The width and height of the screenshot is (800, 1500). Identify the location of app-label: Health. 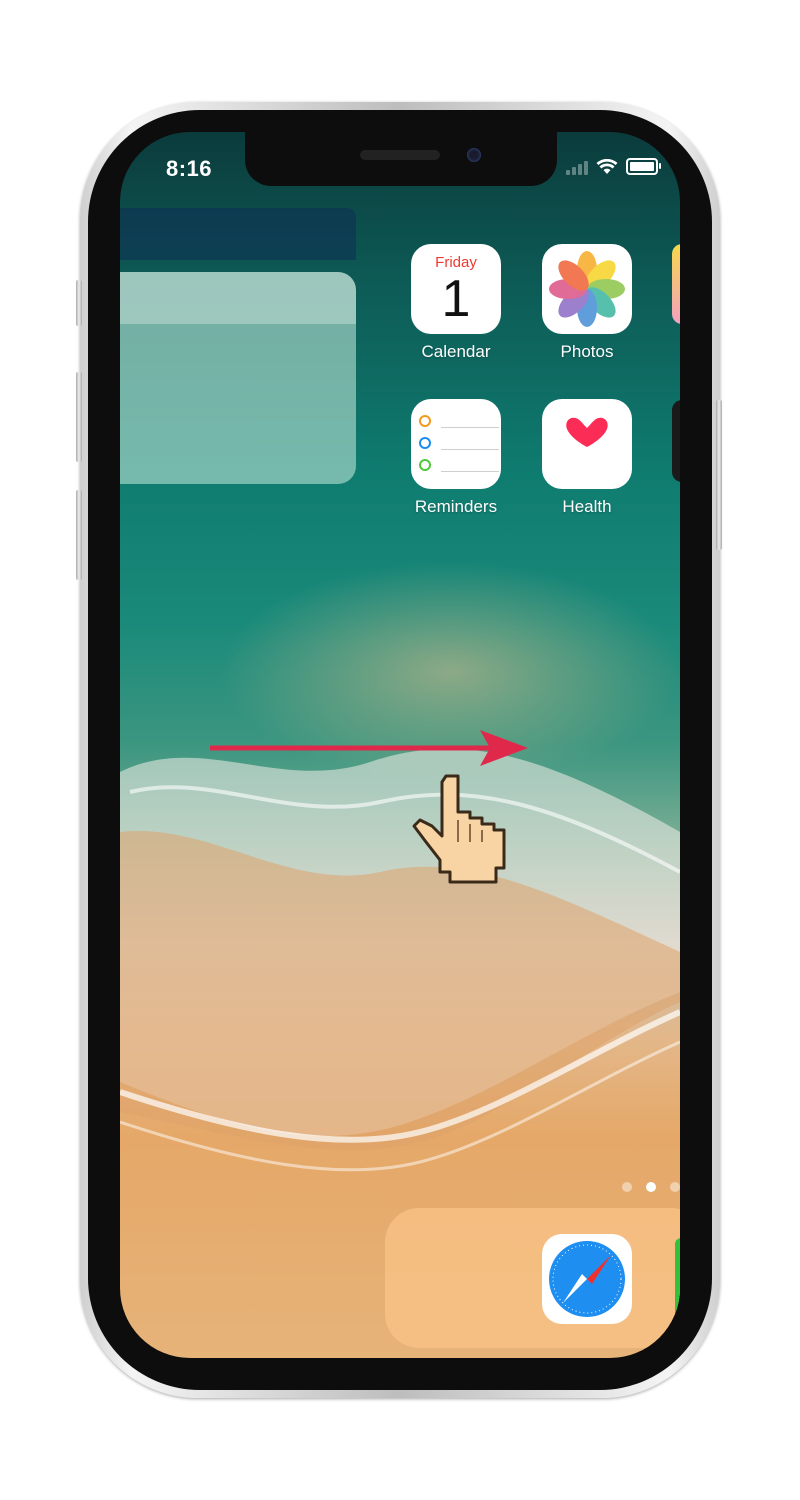
(587, 506).